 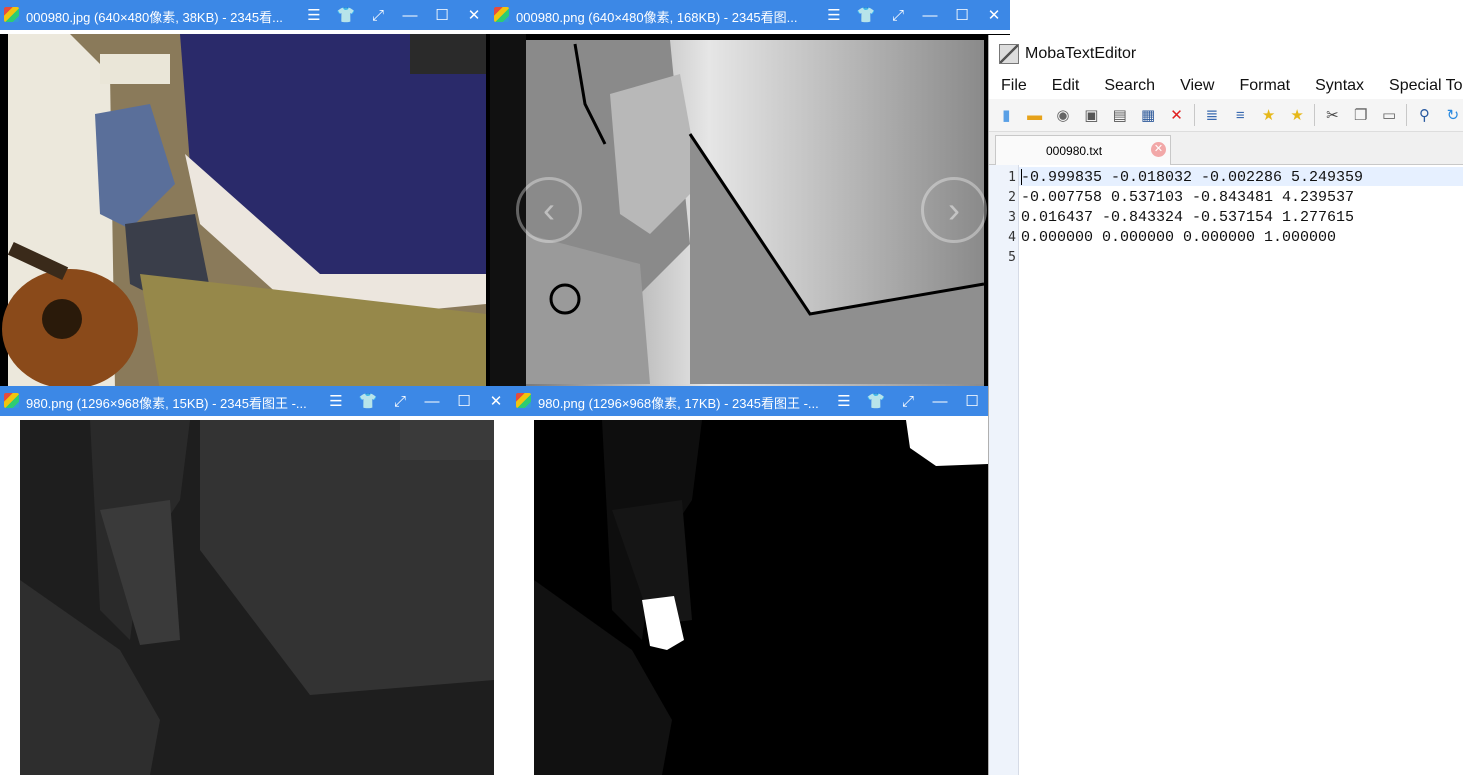 What do you see at coordinates (549, 210) in the screenshot?
I see `previous-image-button: ‹` at bounding box center [549, 210].